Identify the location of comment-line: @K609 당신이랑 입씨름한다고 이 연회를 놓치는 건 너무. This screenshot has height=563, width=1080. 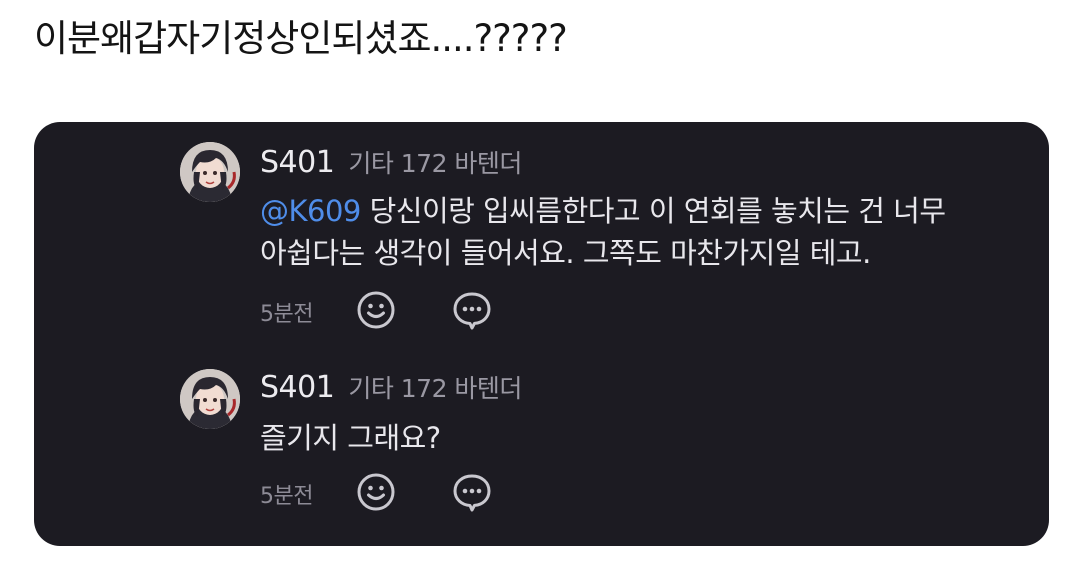
(640, 211).